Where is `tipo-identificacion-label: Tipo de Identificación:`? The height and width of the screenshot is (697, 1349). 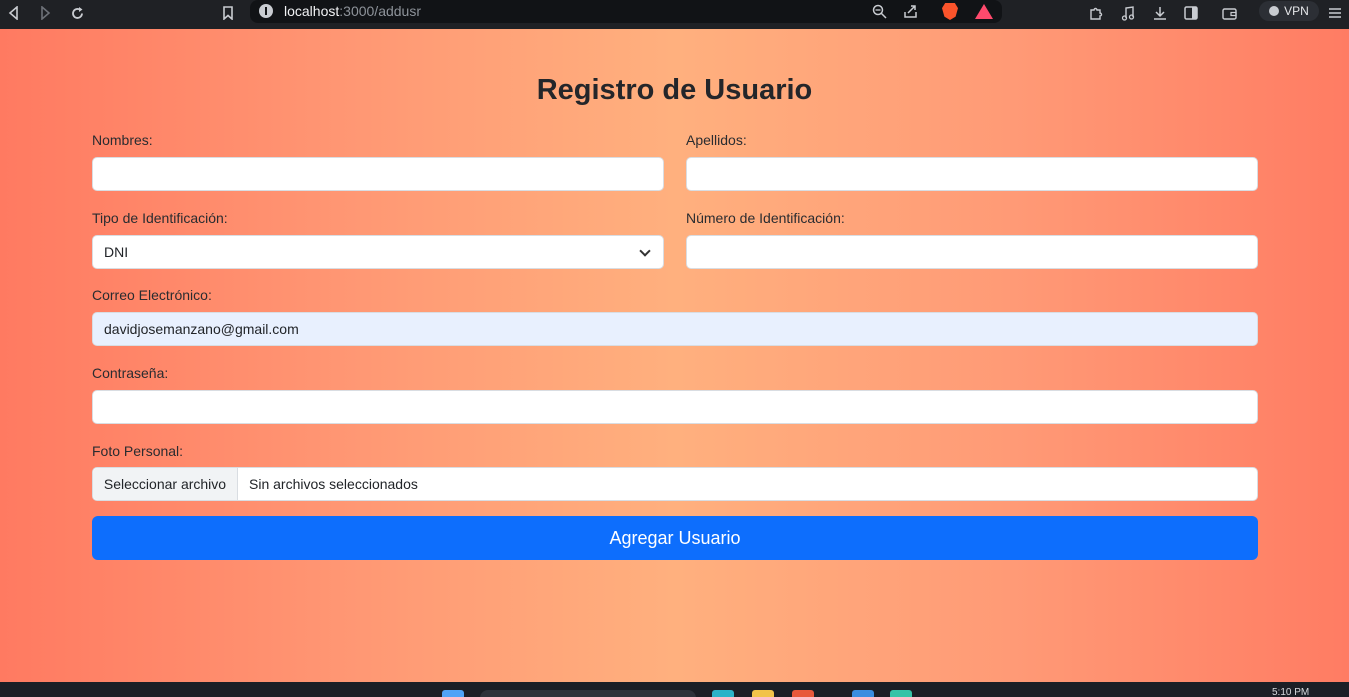
tipo-identificacion-label: Tipo de Identificación: is located at coordinates (160, 218).